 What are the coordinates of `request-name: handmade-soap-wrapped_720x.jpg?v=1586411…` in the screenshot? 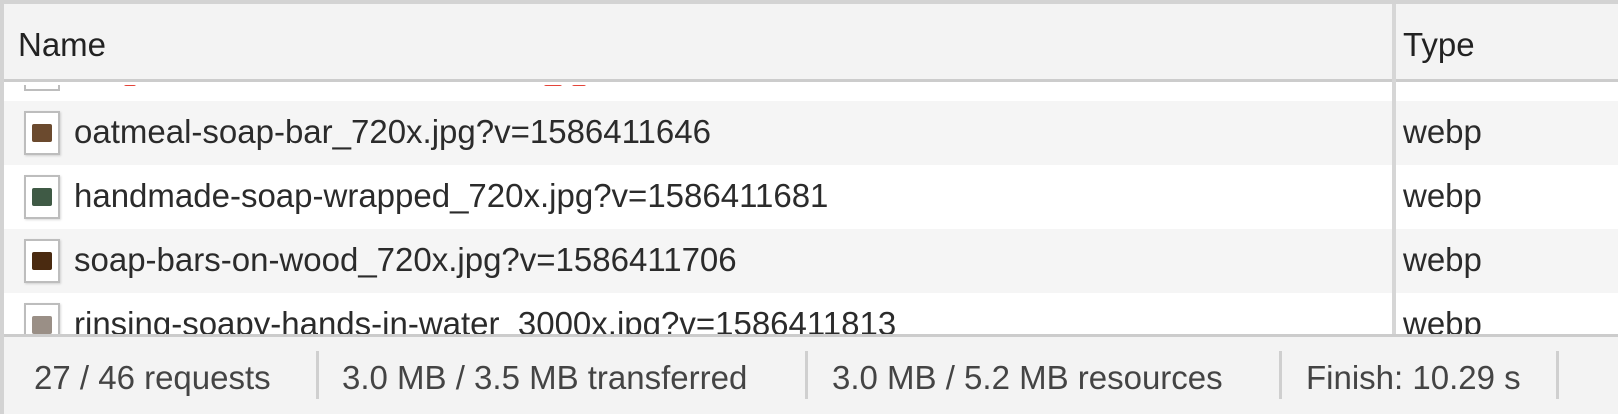 It's located at (451, 196).